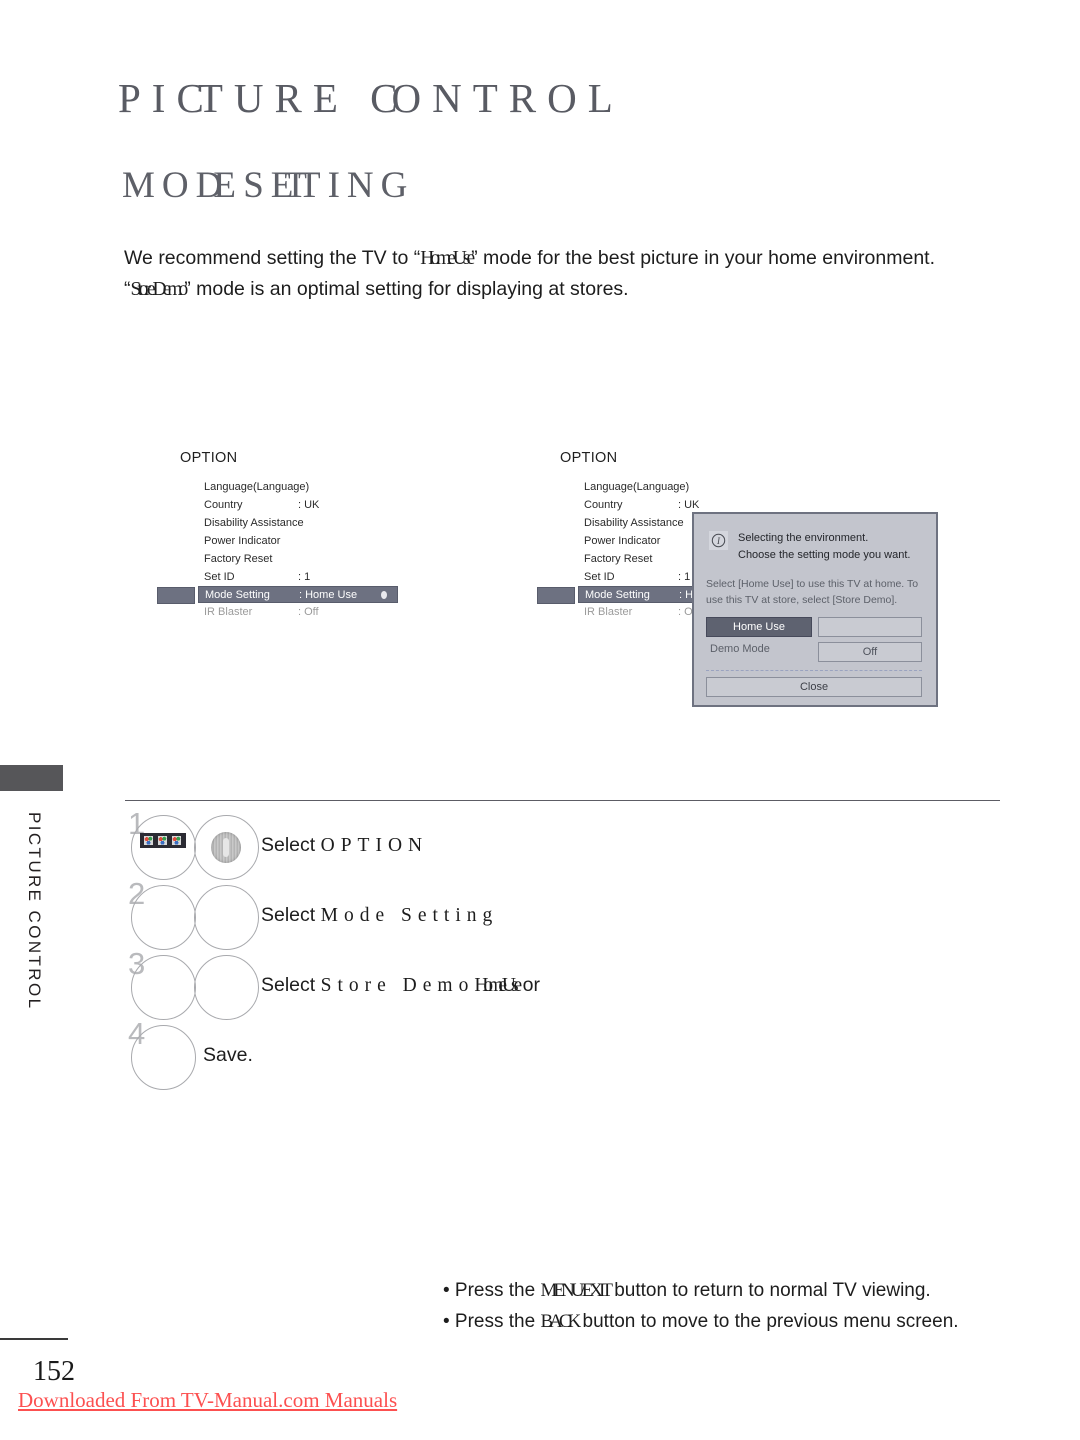 The height and width of the screenshot is (1440, 1080). I want to click on osd-right-row-language: Language(Language), so click(675, 487).